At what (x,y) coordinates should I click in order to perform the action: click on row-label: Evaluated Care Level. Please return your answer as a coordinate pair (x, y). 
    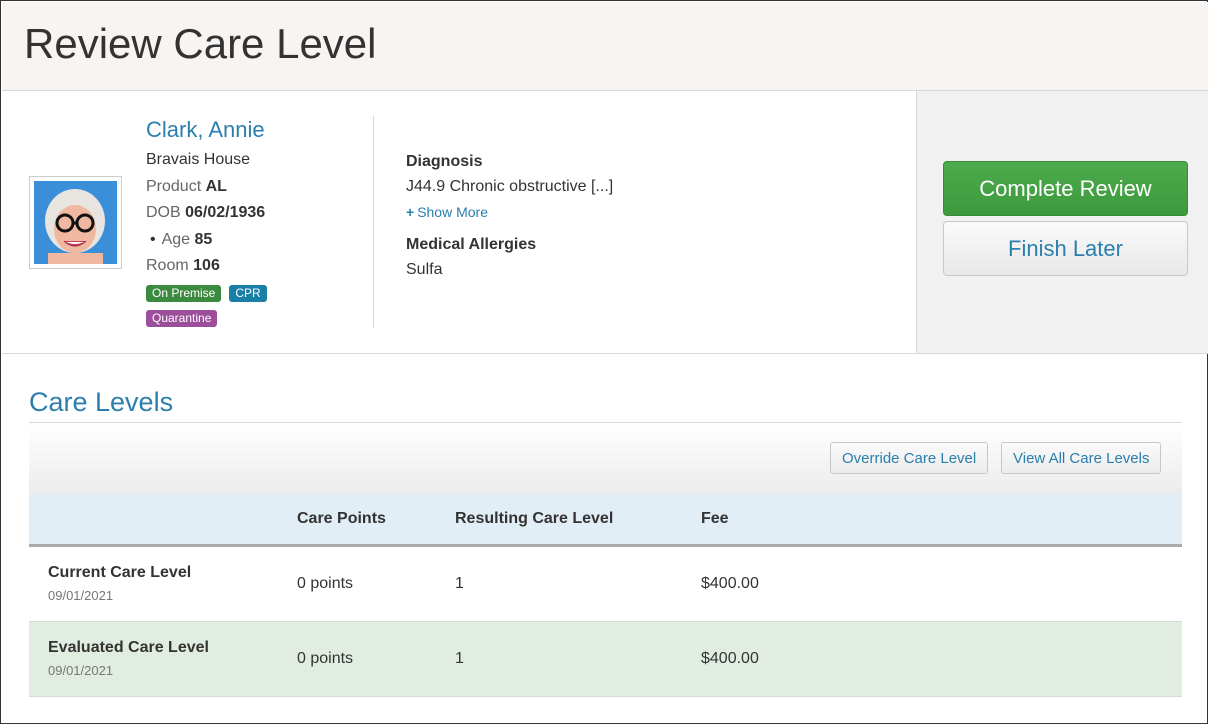
    Looking at the image, I should click on (128, 647).